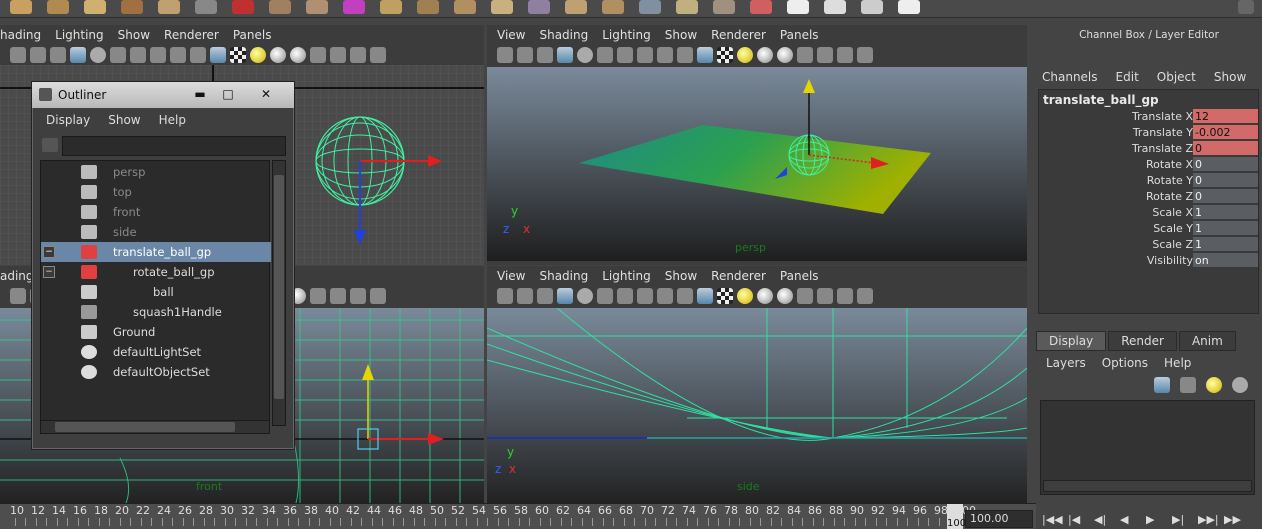 Image resolution: width=1262 pixels, height=529 pixels. Describe the element at coordinates (1225, 260) in the screenshot. I see `attribute-value-field: on` at that location.